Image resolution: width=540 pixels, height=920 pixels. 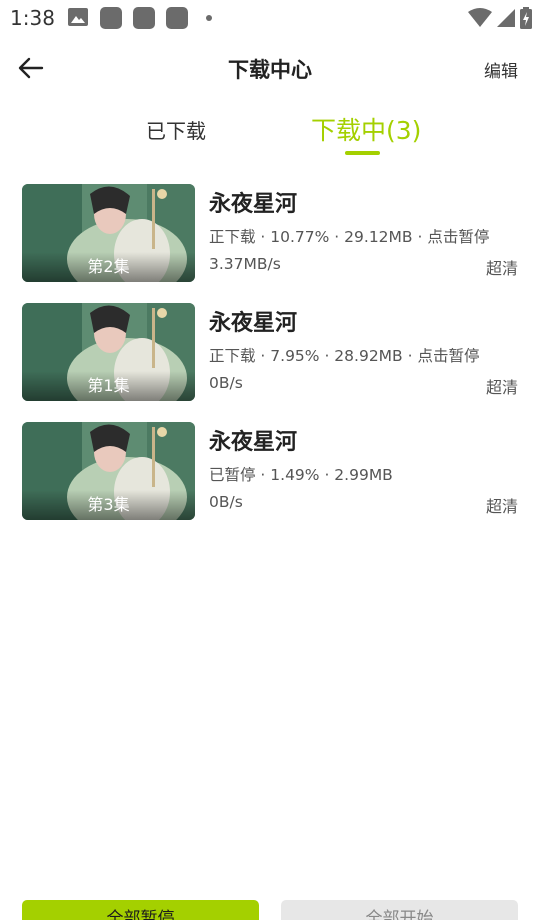 What do you see at coordinates (270, 910) in the screenshot?
I see `bottom-action-bar: 全部暂停 全部开始` at bounding box center [270, 910].